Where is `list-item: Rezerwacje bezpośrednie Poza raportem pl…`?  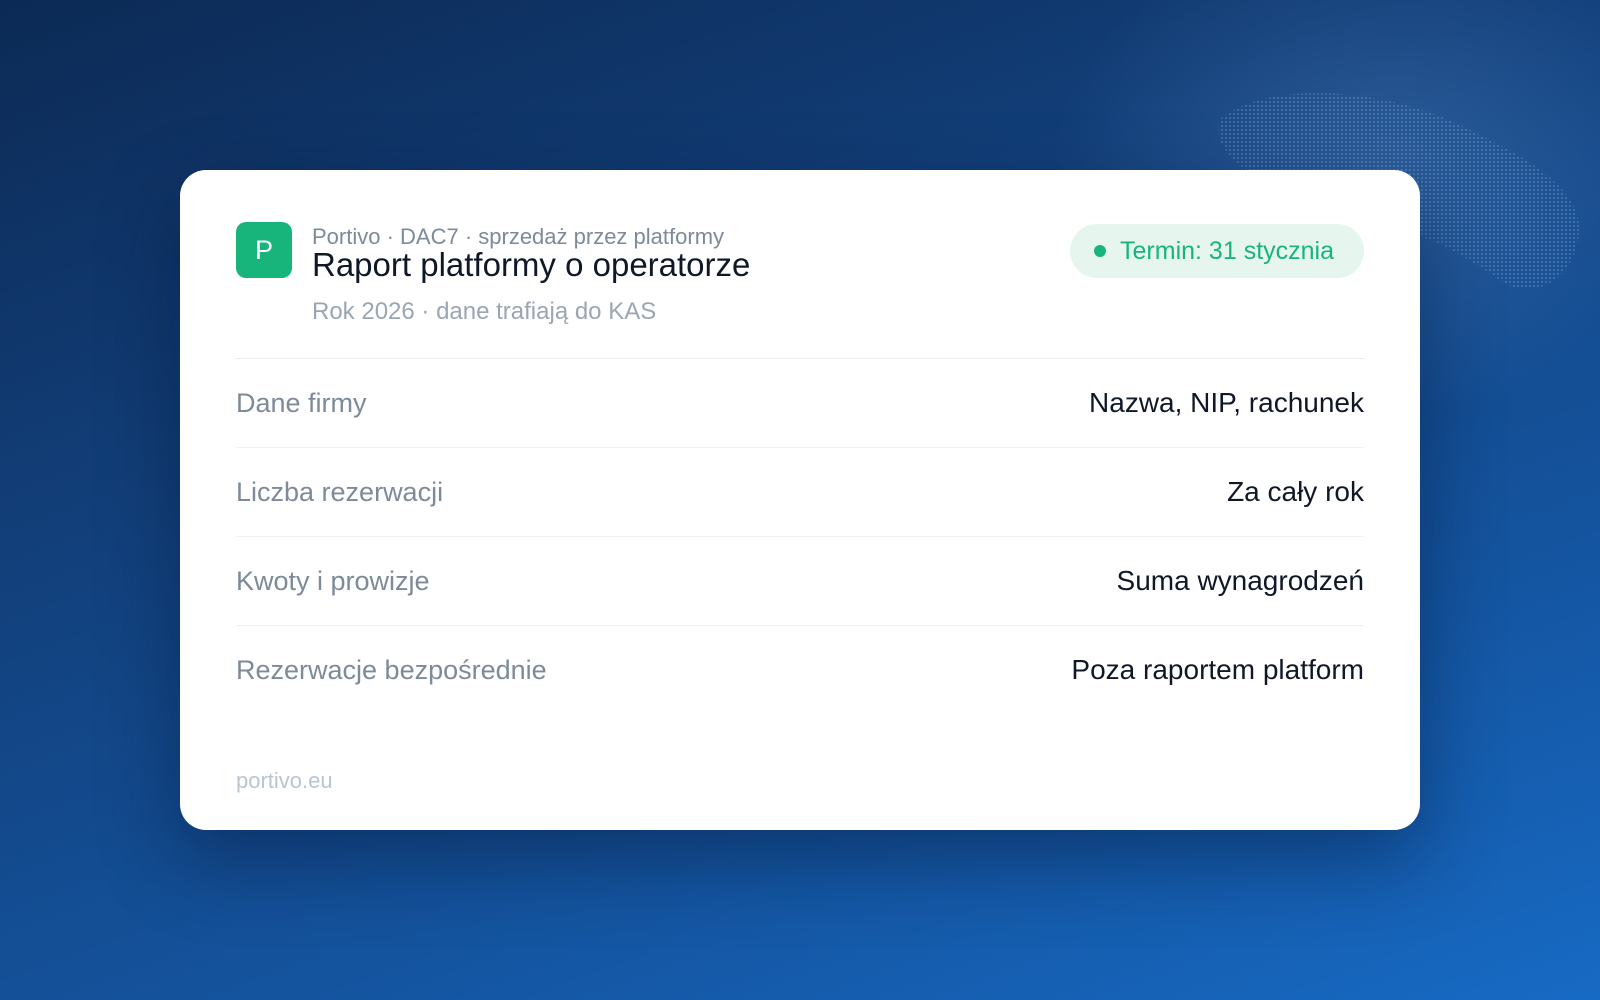
list-item: Rezerwacje bezpośrednie Poza raportem pl… is located at coordinates (800, 670).